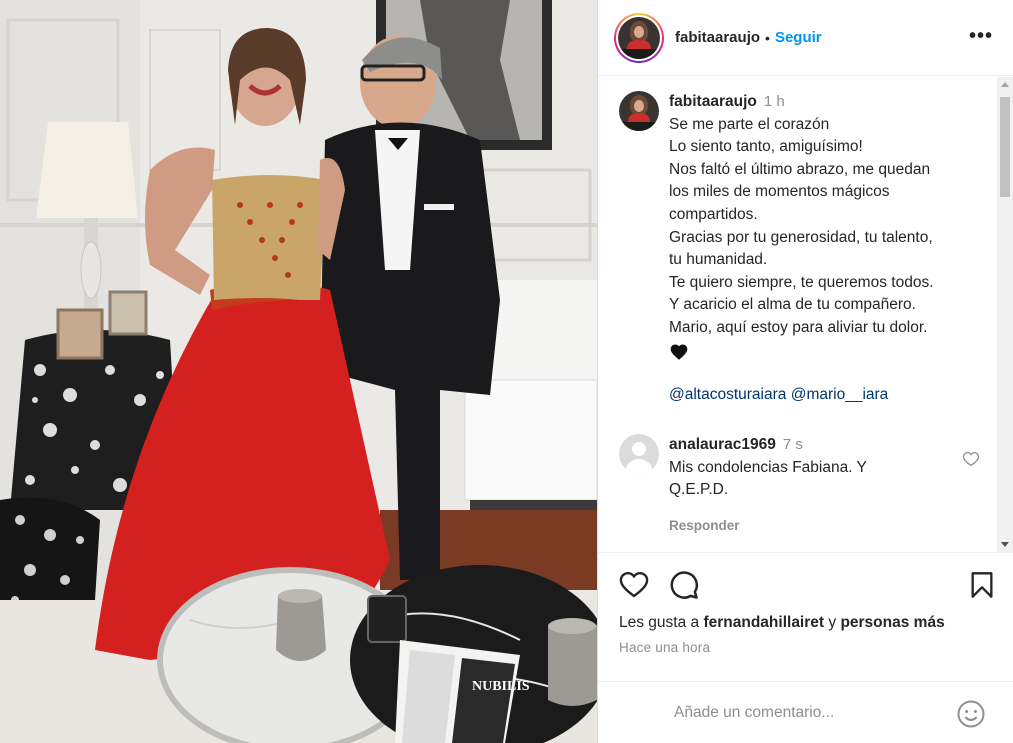 Image resolution: width=1013 pixels, height=743 pixels. What do you see at coordinates (834, 712) in the screenshot?
I see `comment-input` at bounding box center [834, 712].